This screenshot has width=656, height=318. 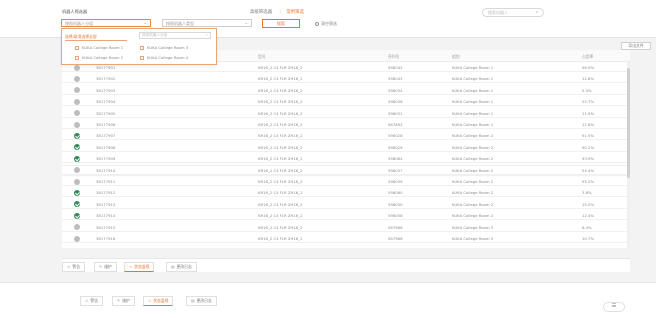 What do you see at coordinates (498, 12) in the screenshot?
I see `search-placeholder: 搜索机器人` at bounding box center [498, 12].